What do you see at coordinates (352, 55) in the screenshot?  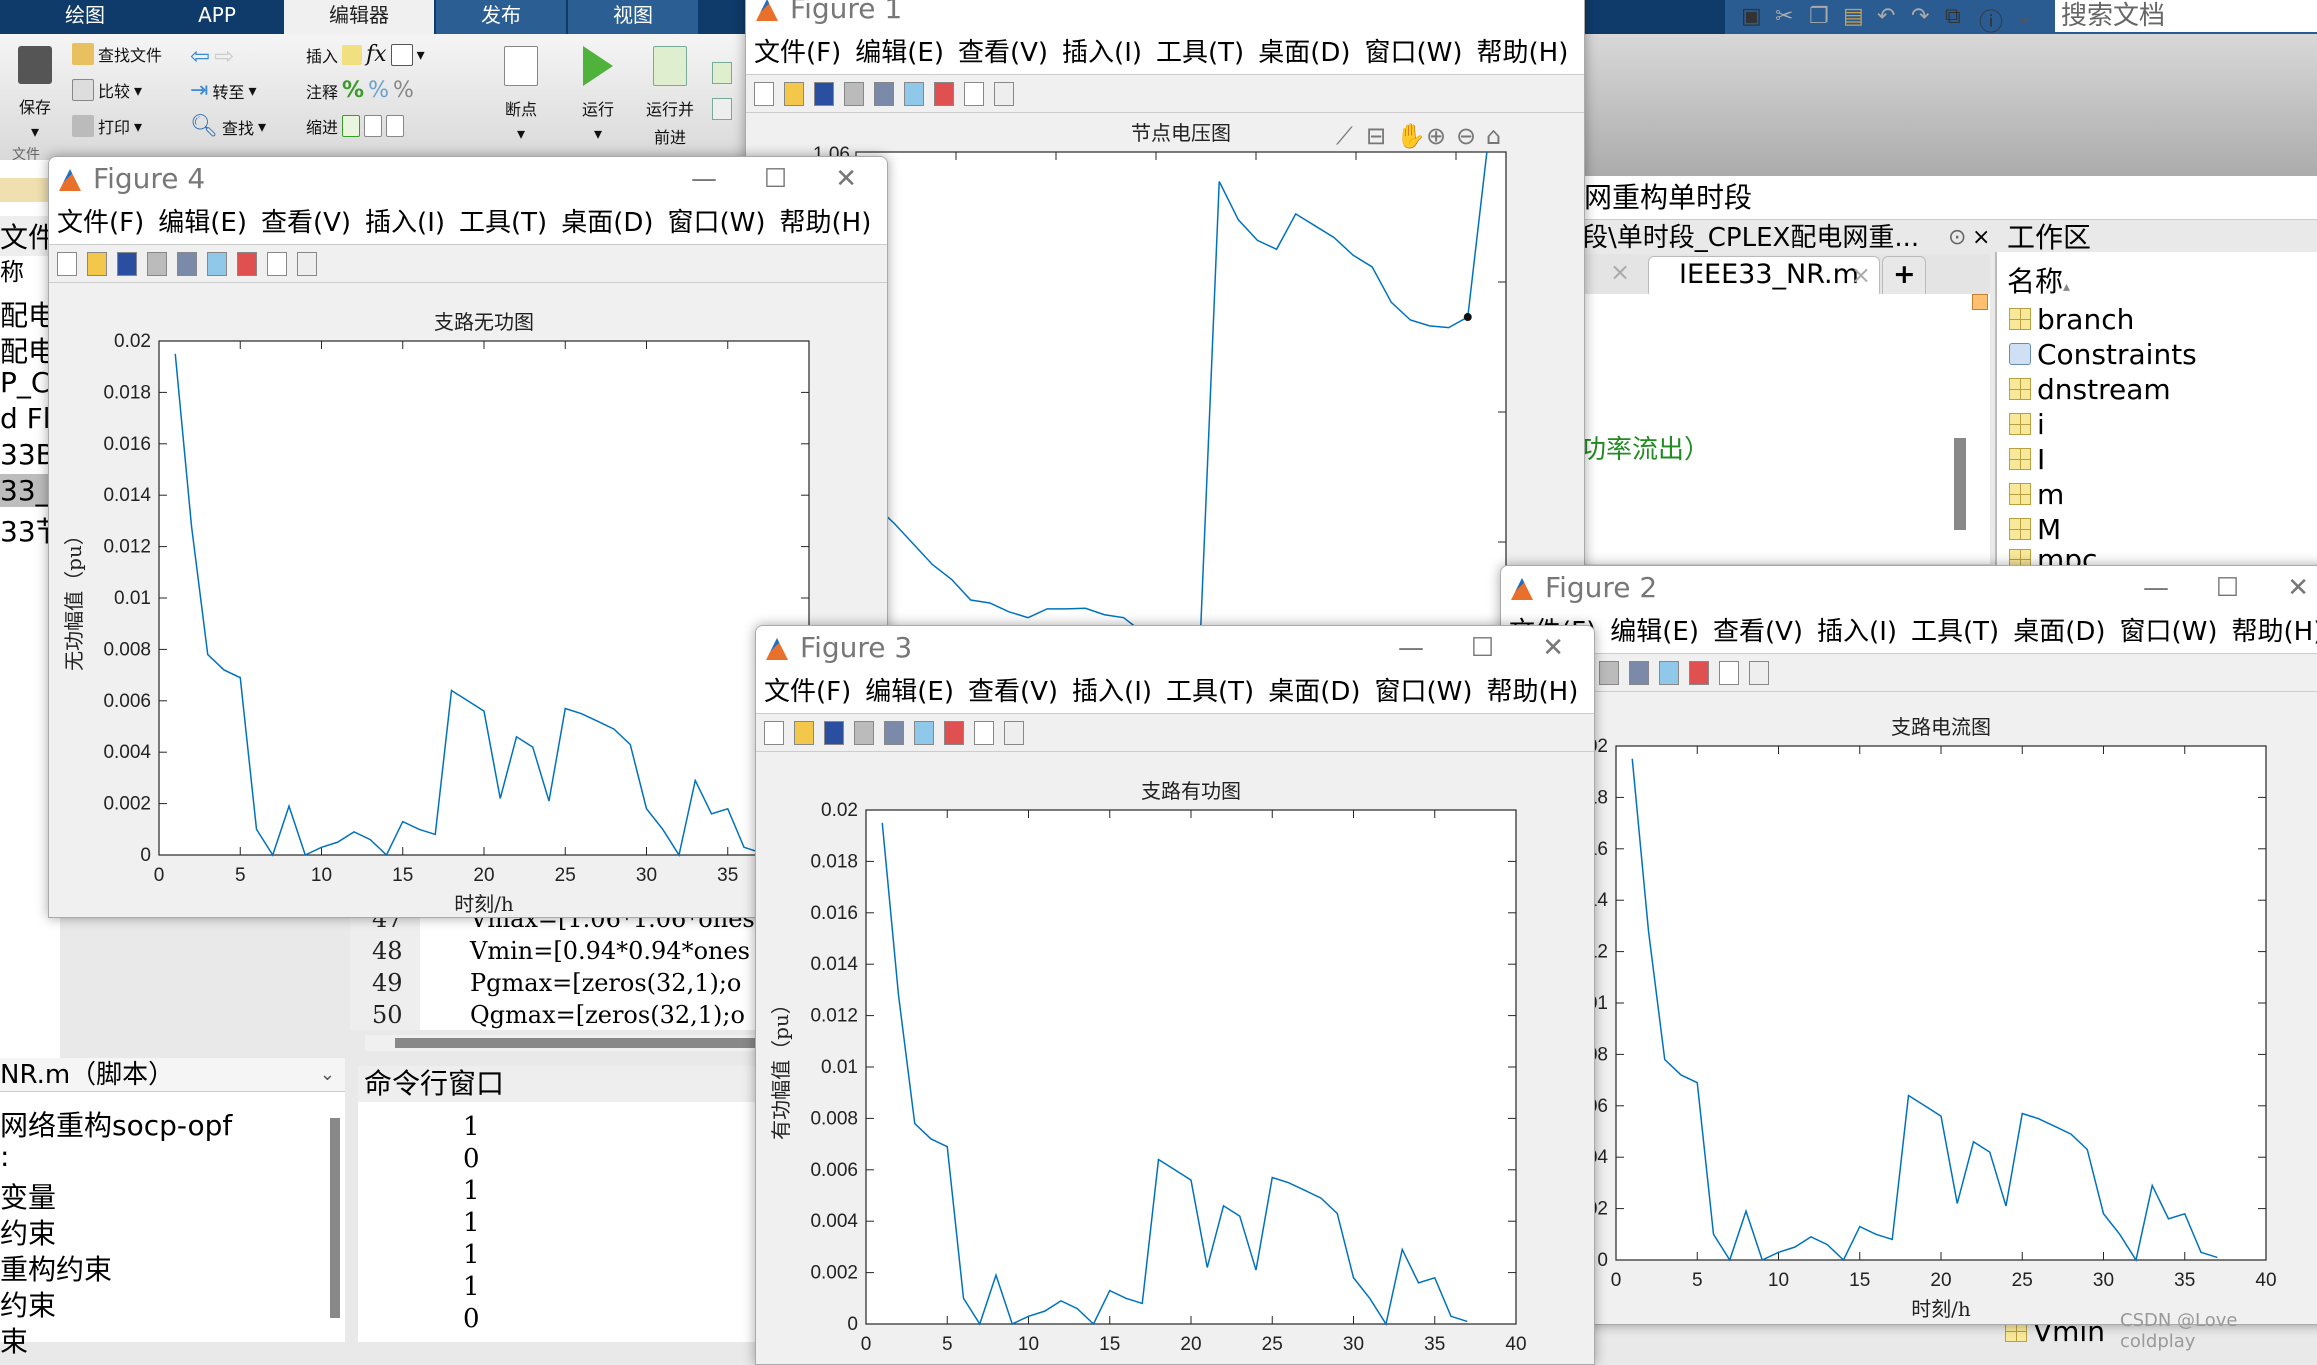 I see `insert-section-icon` at bounding box center [352, 55].